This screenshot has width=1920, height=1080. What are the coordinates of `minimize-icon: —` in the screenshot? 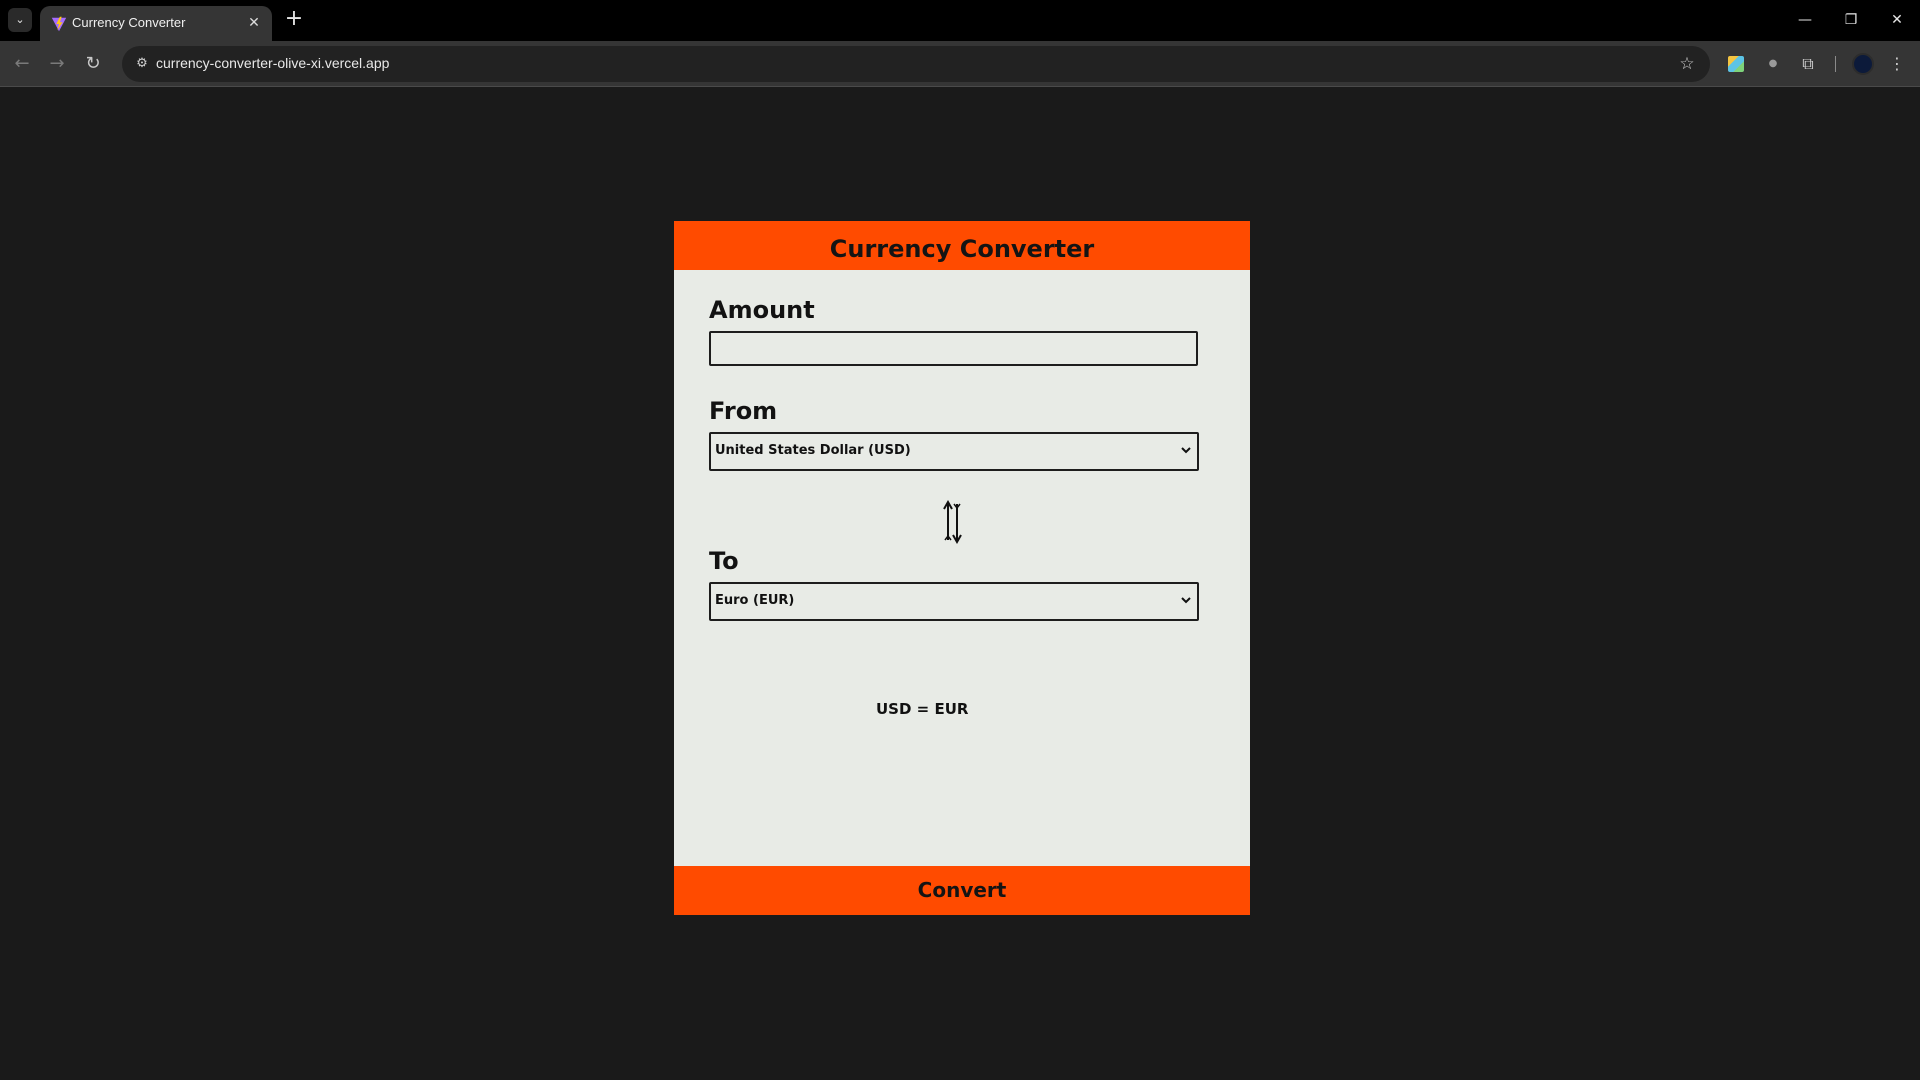 It's located at (1805, 20).